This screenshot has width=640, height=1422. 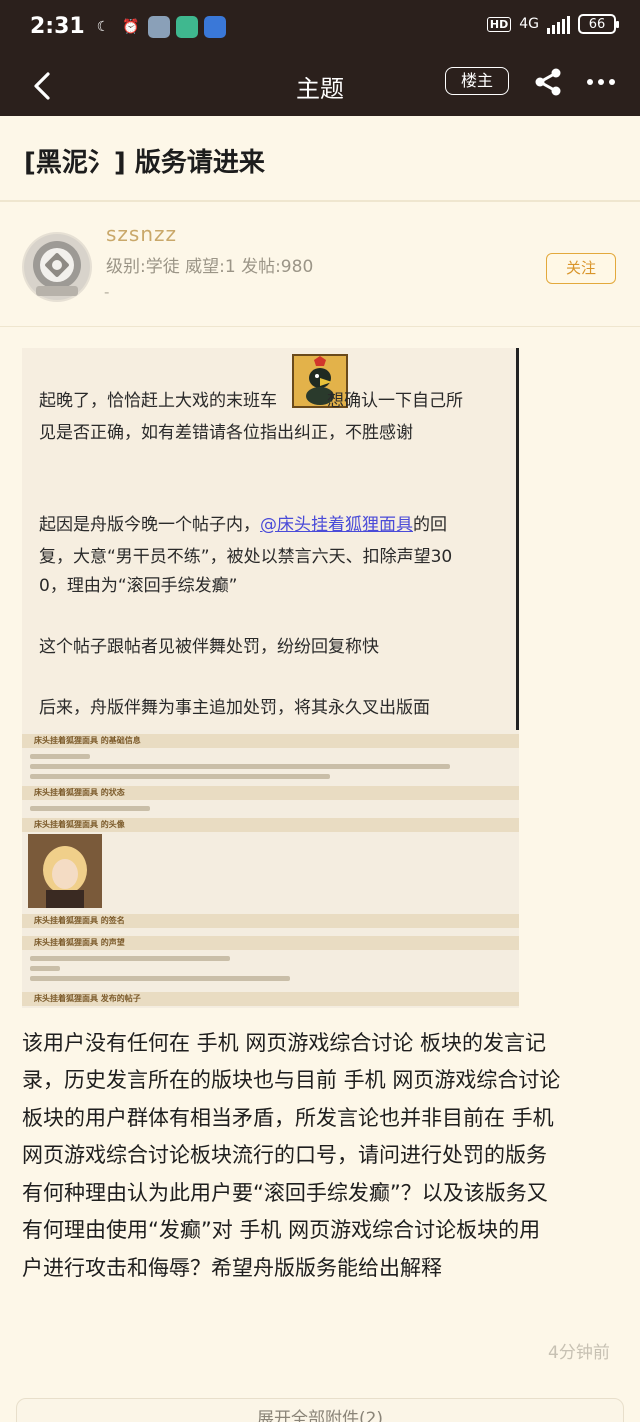 I want to click on profile-section-header: 床头挂着狐狸面具 的声望, so click(x=270, y=943).